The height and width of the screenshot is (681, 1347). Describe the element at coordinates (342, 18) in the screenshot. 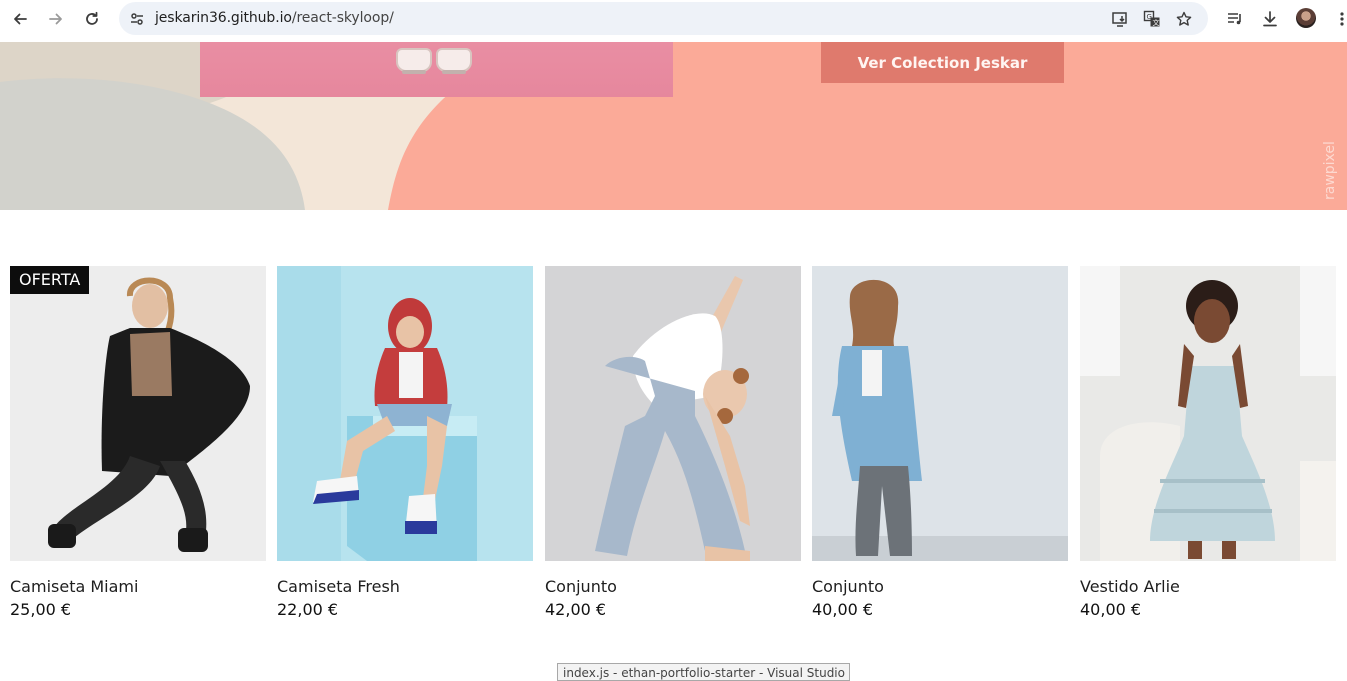

I see `url-path: /react-skyloop/` at that location.